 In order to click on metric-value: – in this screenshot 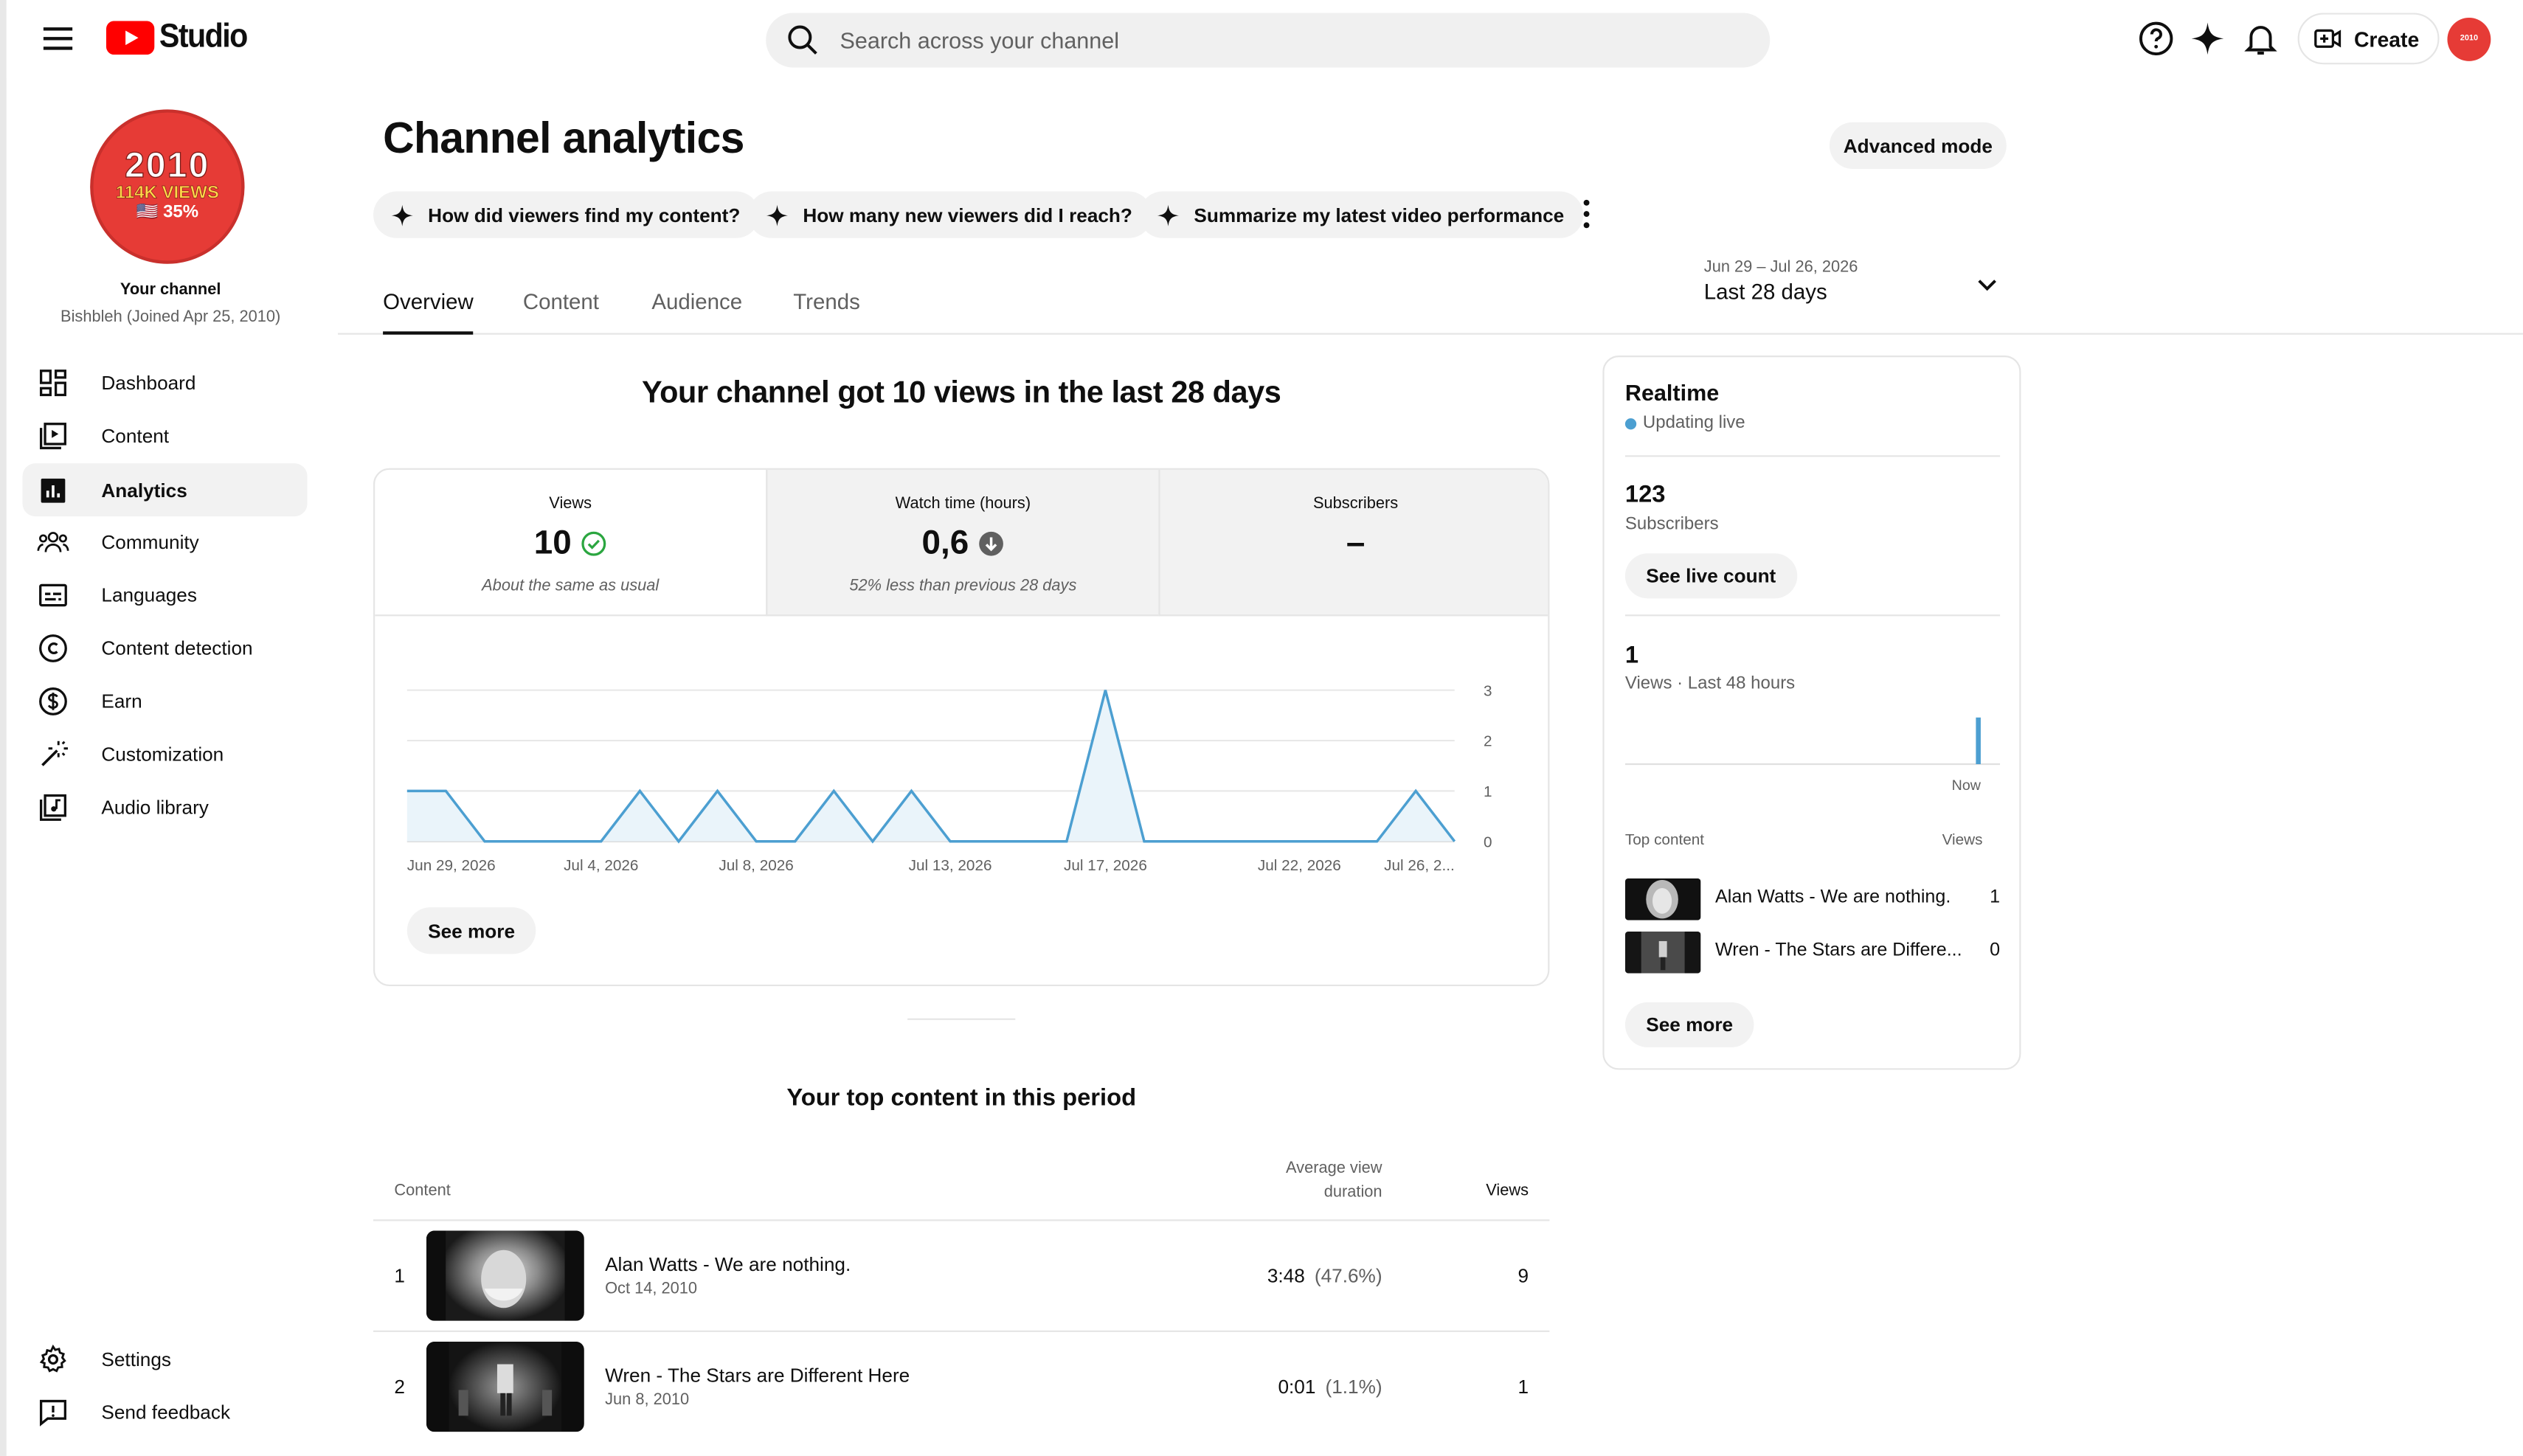, I will do `click(1356, 543)`.